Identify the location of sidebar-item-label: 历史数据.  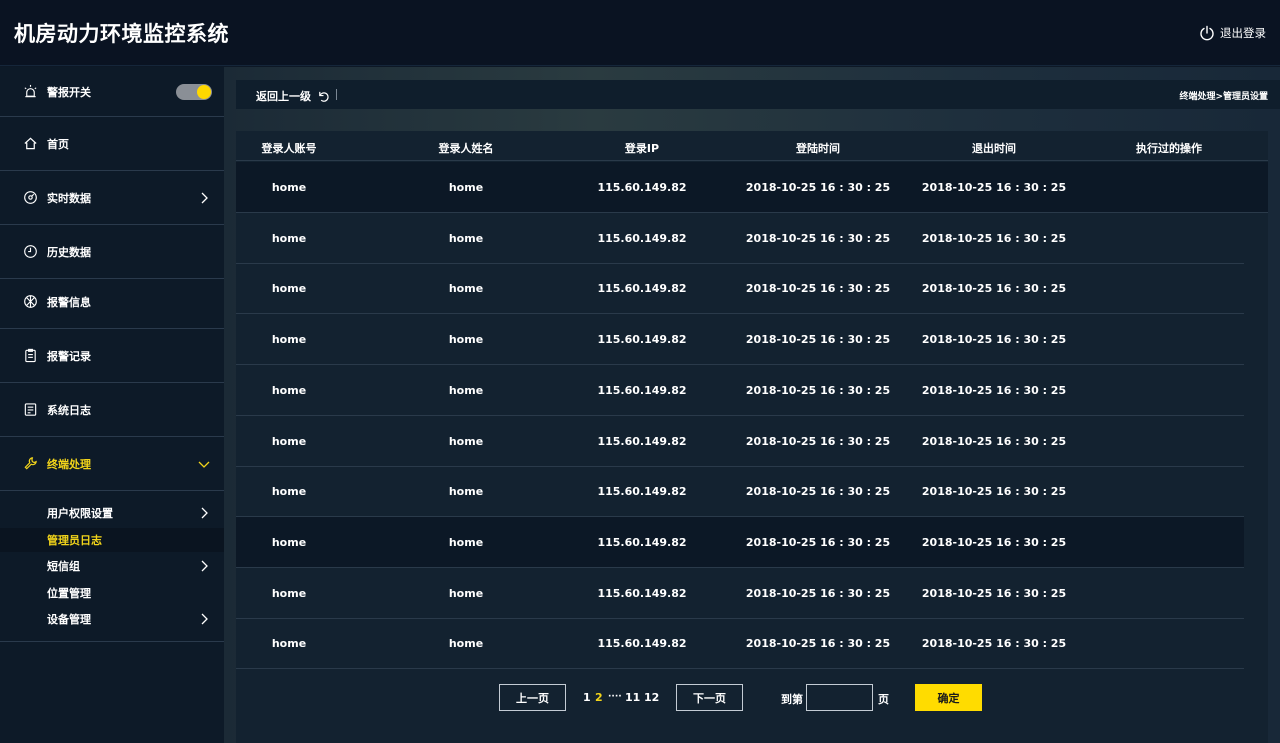
(69, 252).